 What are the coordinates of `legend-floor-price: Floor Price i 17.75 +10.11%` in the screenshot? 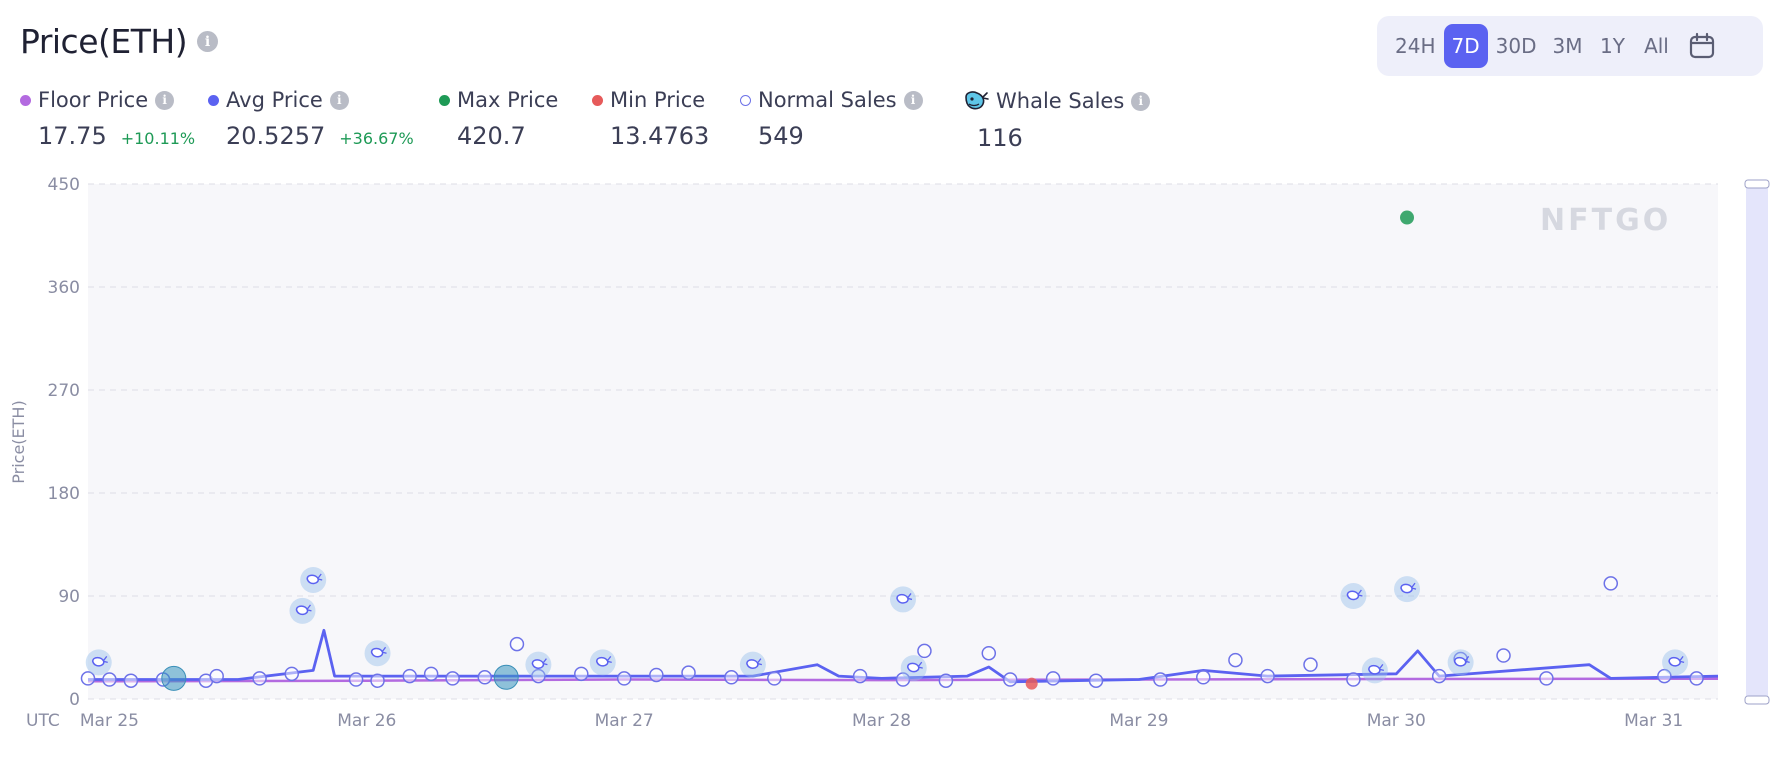 It's located at (107, 119).